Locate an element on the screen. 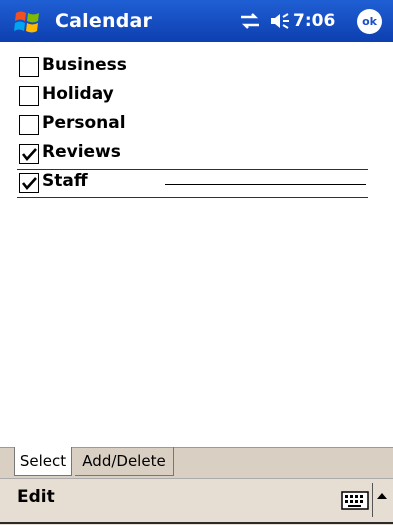  windows-flag-icon is located at coordinates (28, 22).